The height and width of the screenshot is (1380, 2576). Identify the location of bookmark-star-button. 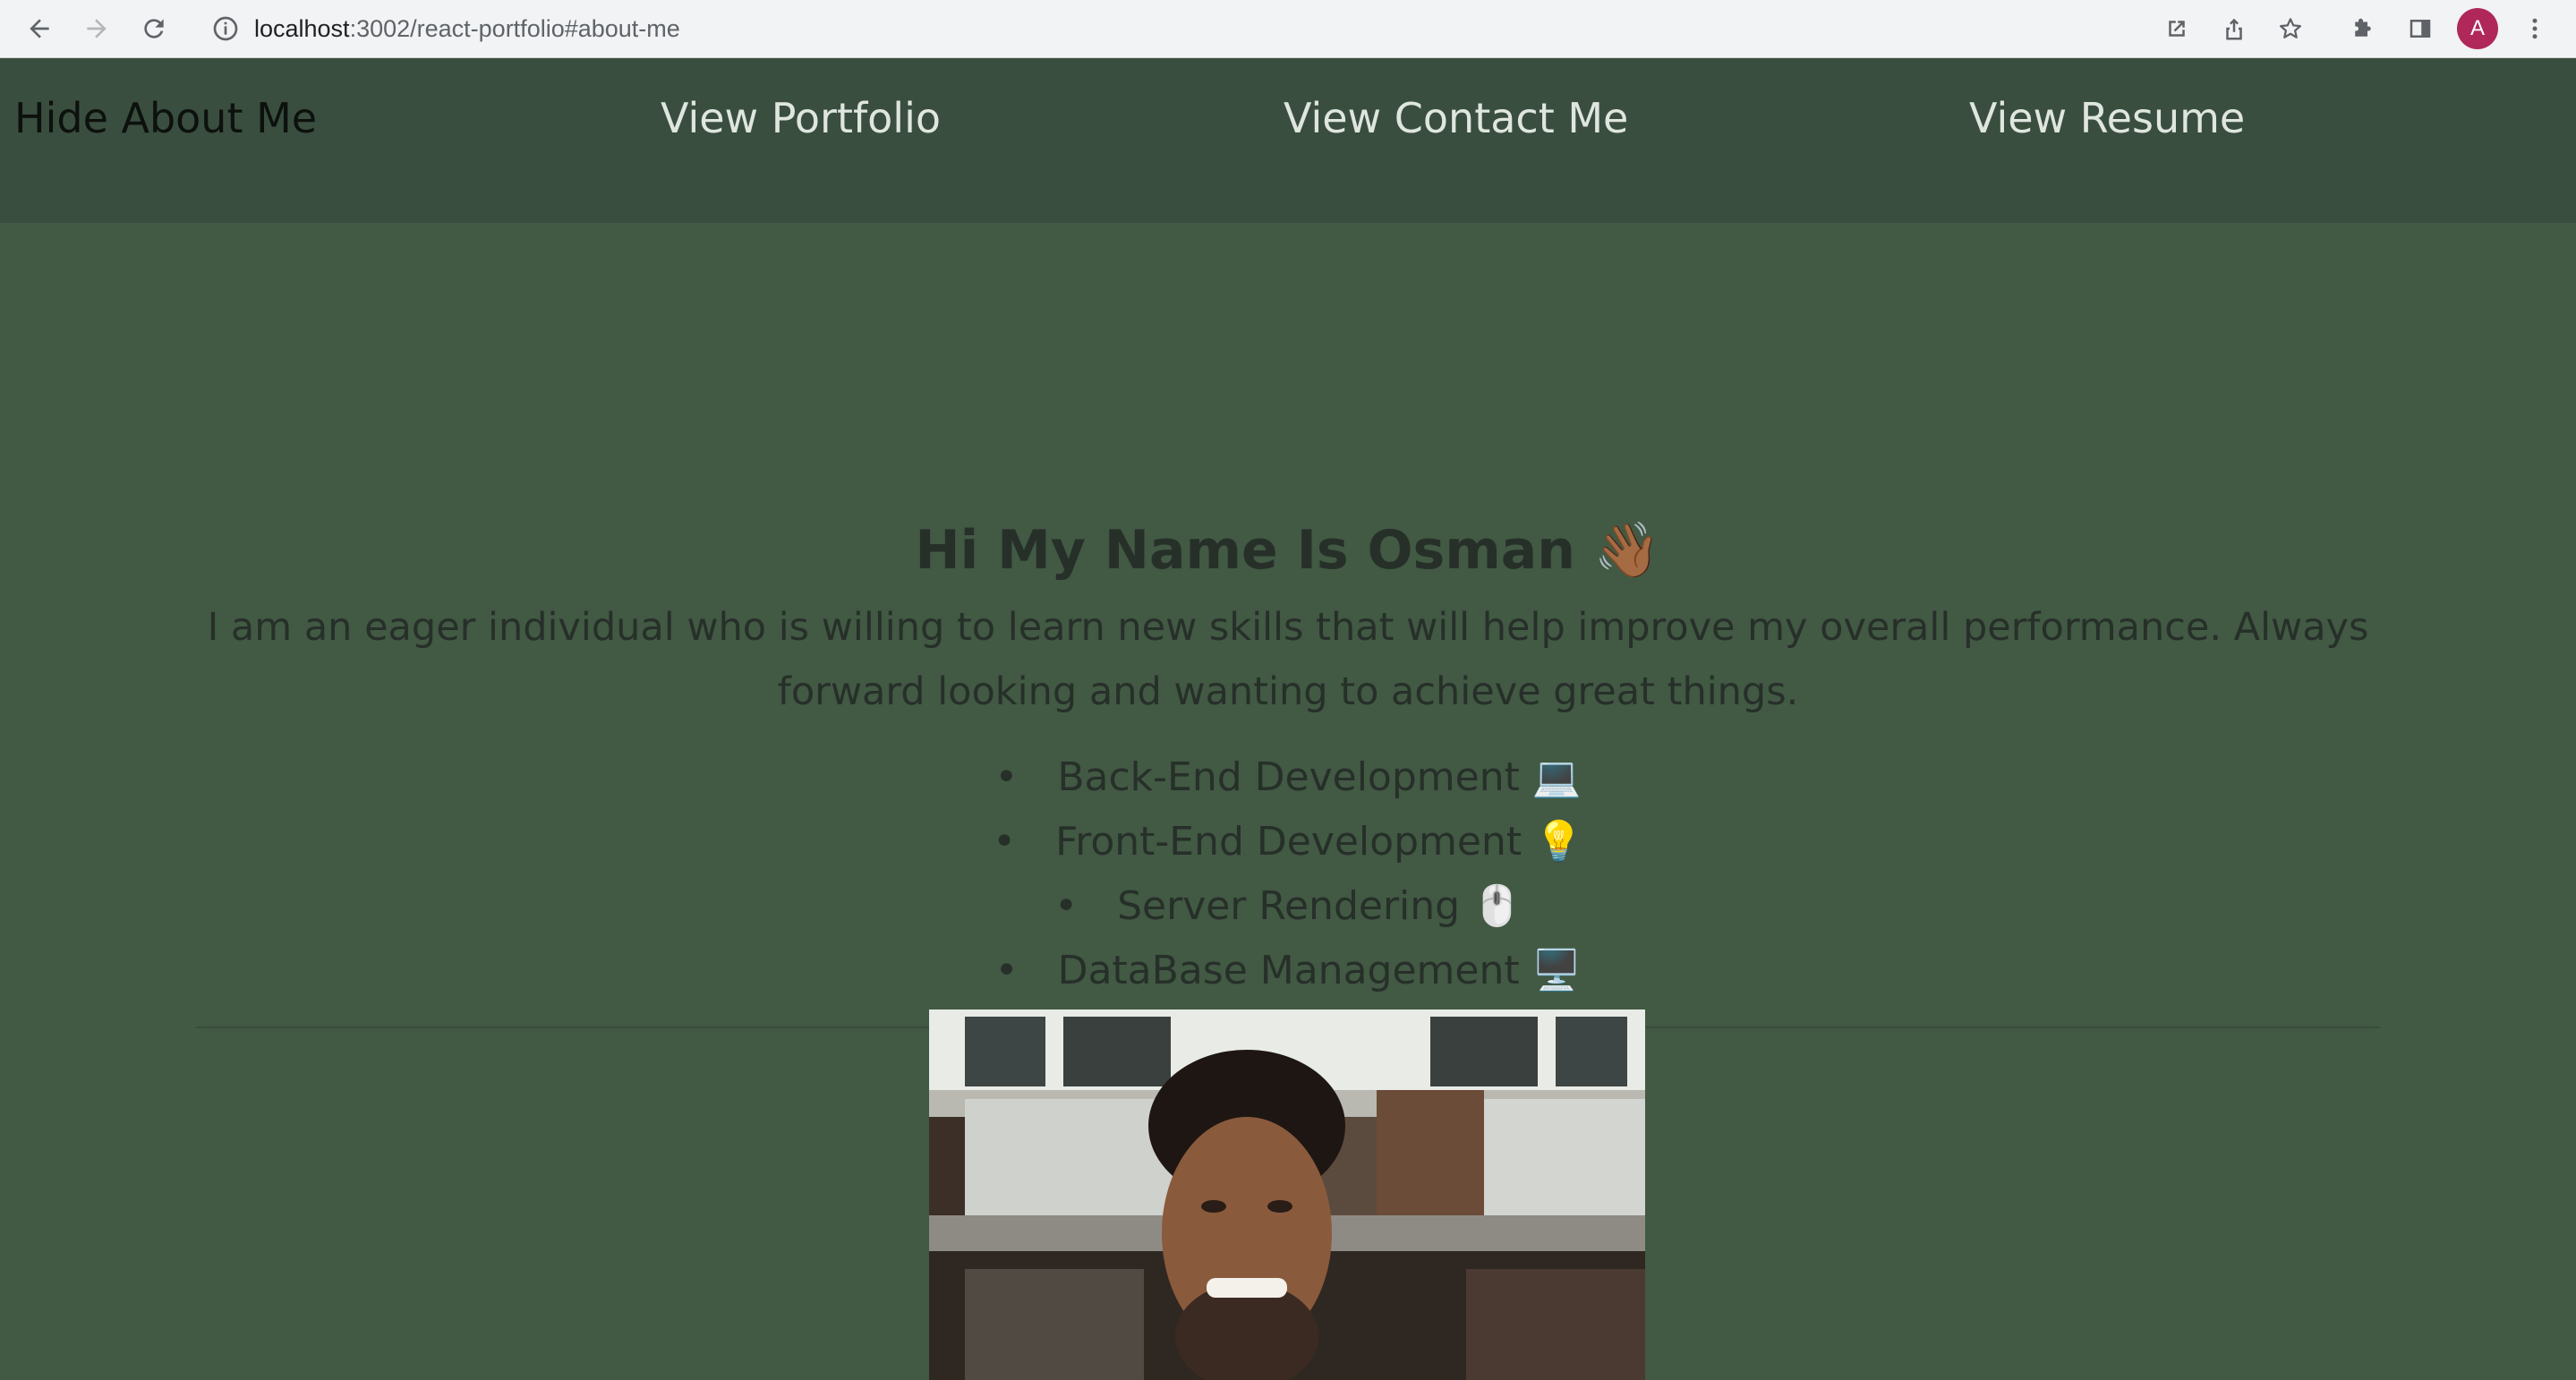
(2290, 28).